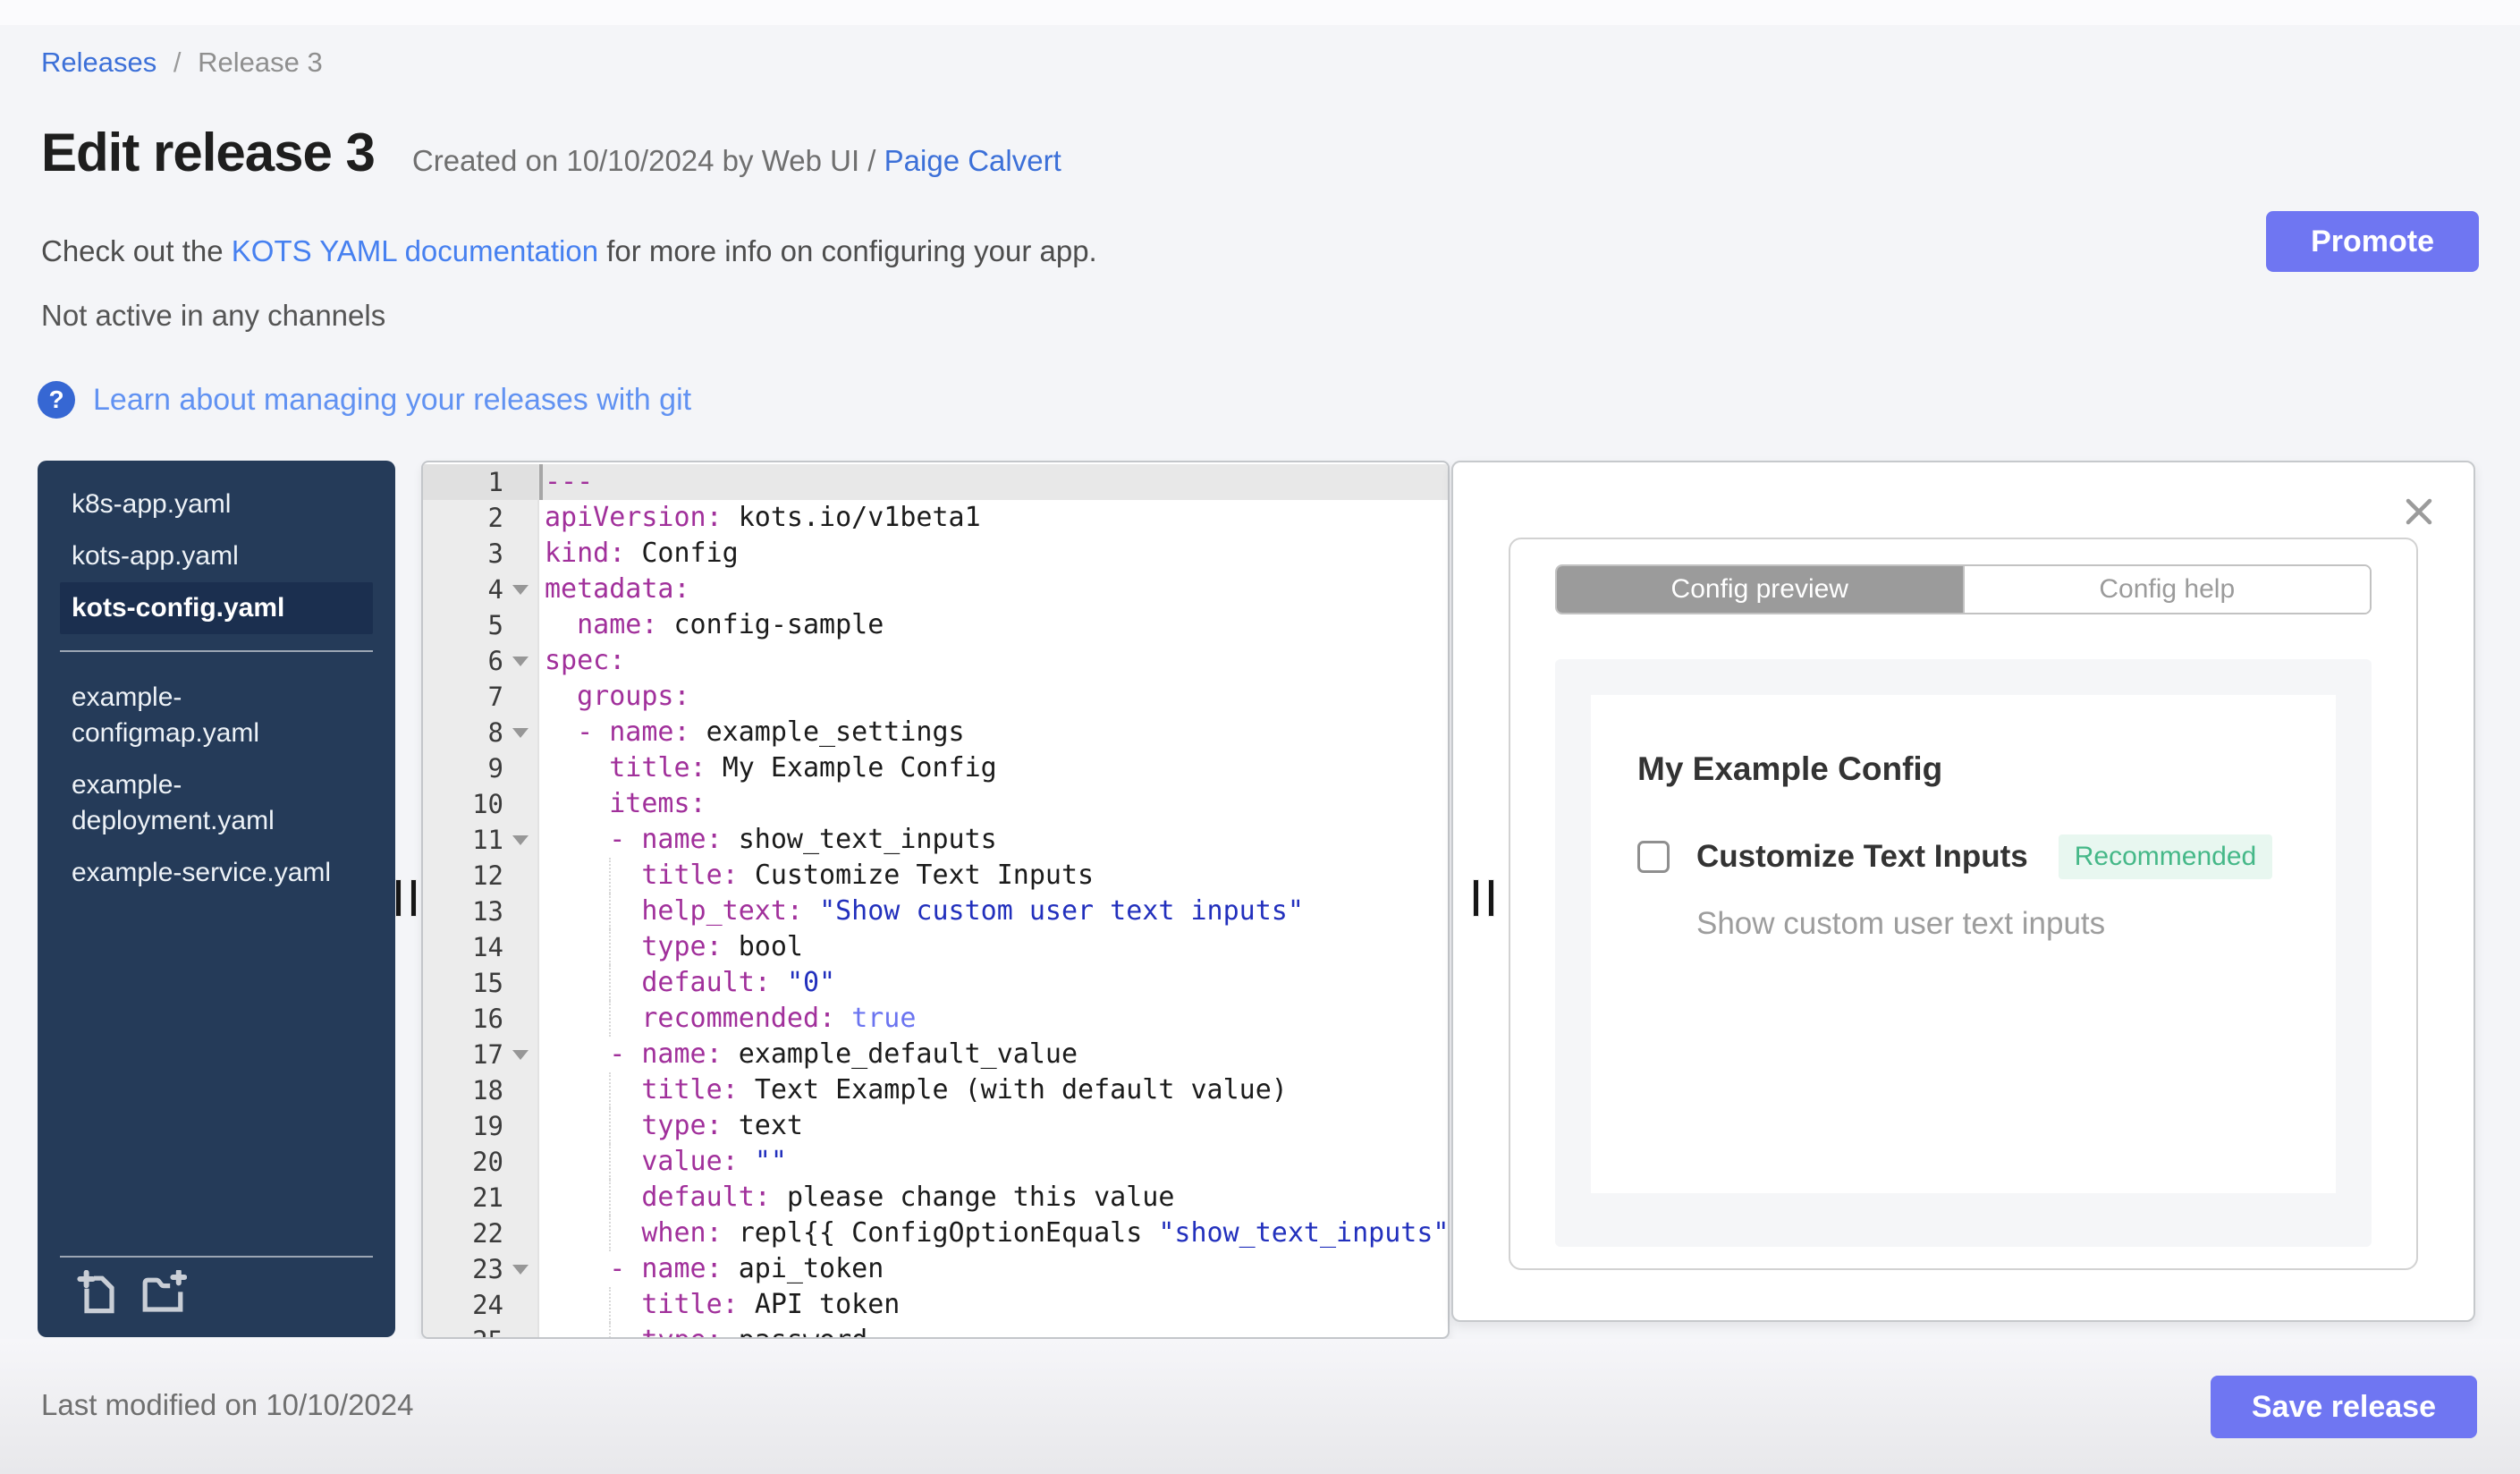 The height and width of the screenshot is (1474, 2520). I want to click on code-cell: recommended: true, so click(993, 1019).